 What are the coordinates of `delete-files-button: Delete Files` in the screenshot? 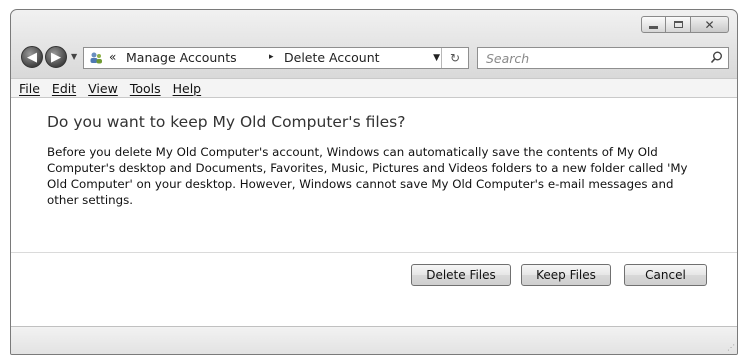 It's located at (461, 275).